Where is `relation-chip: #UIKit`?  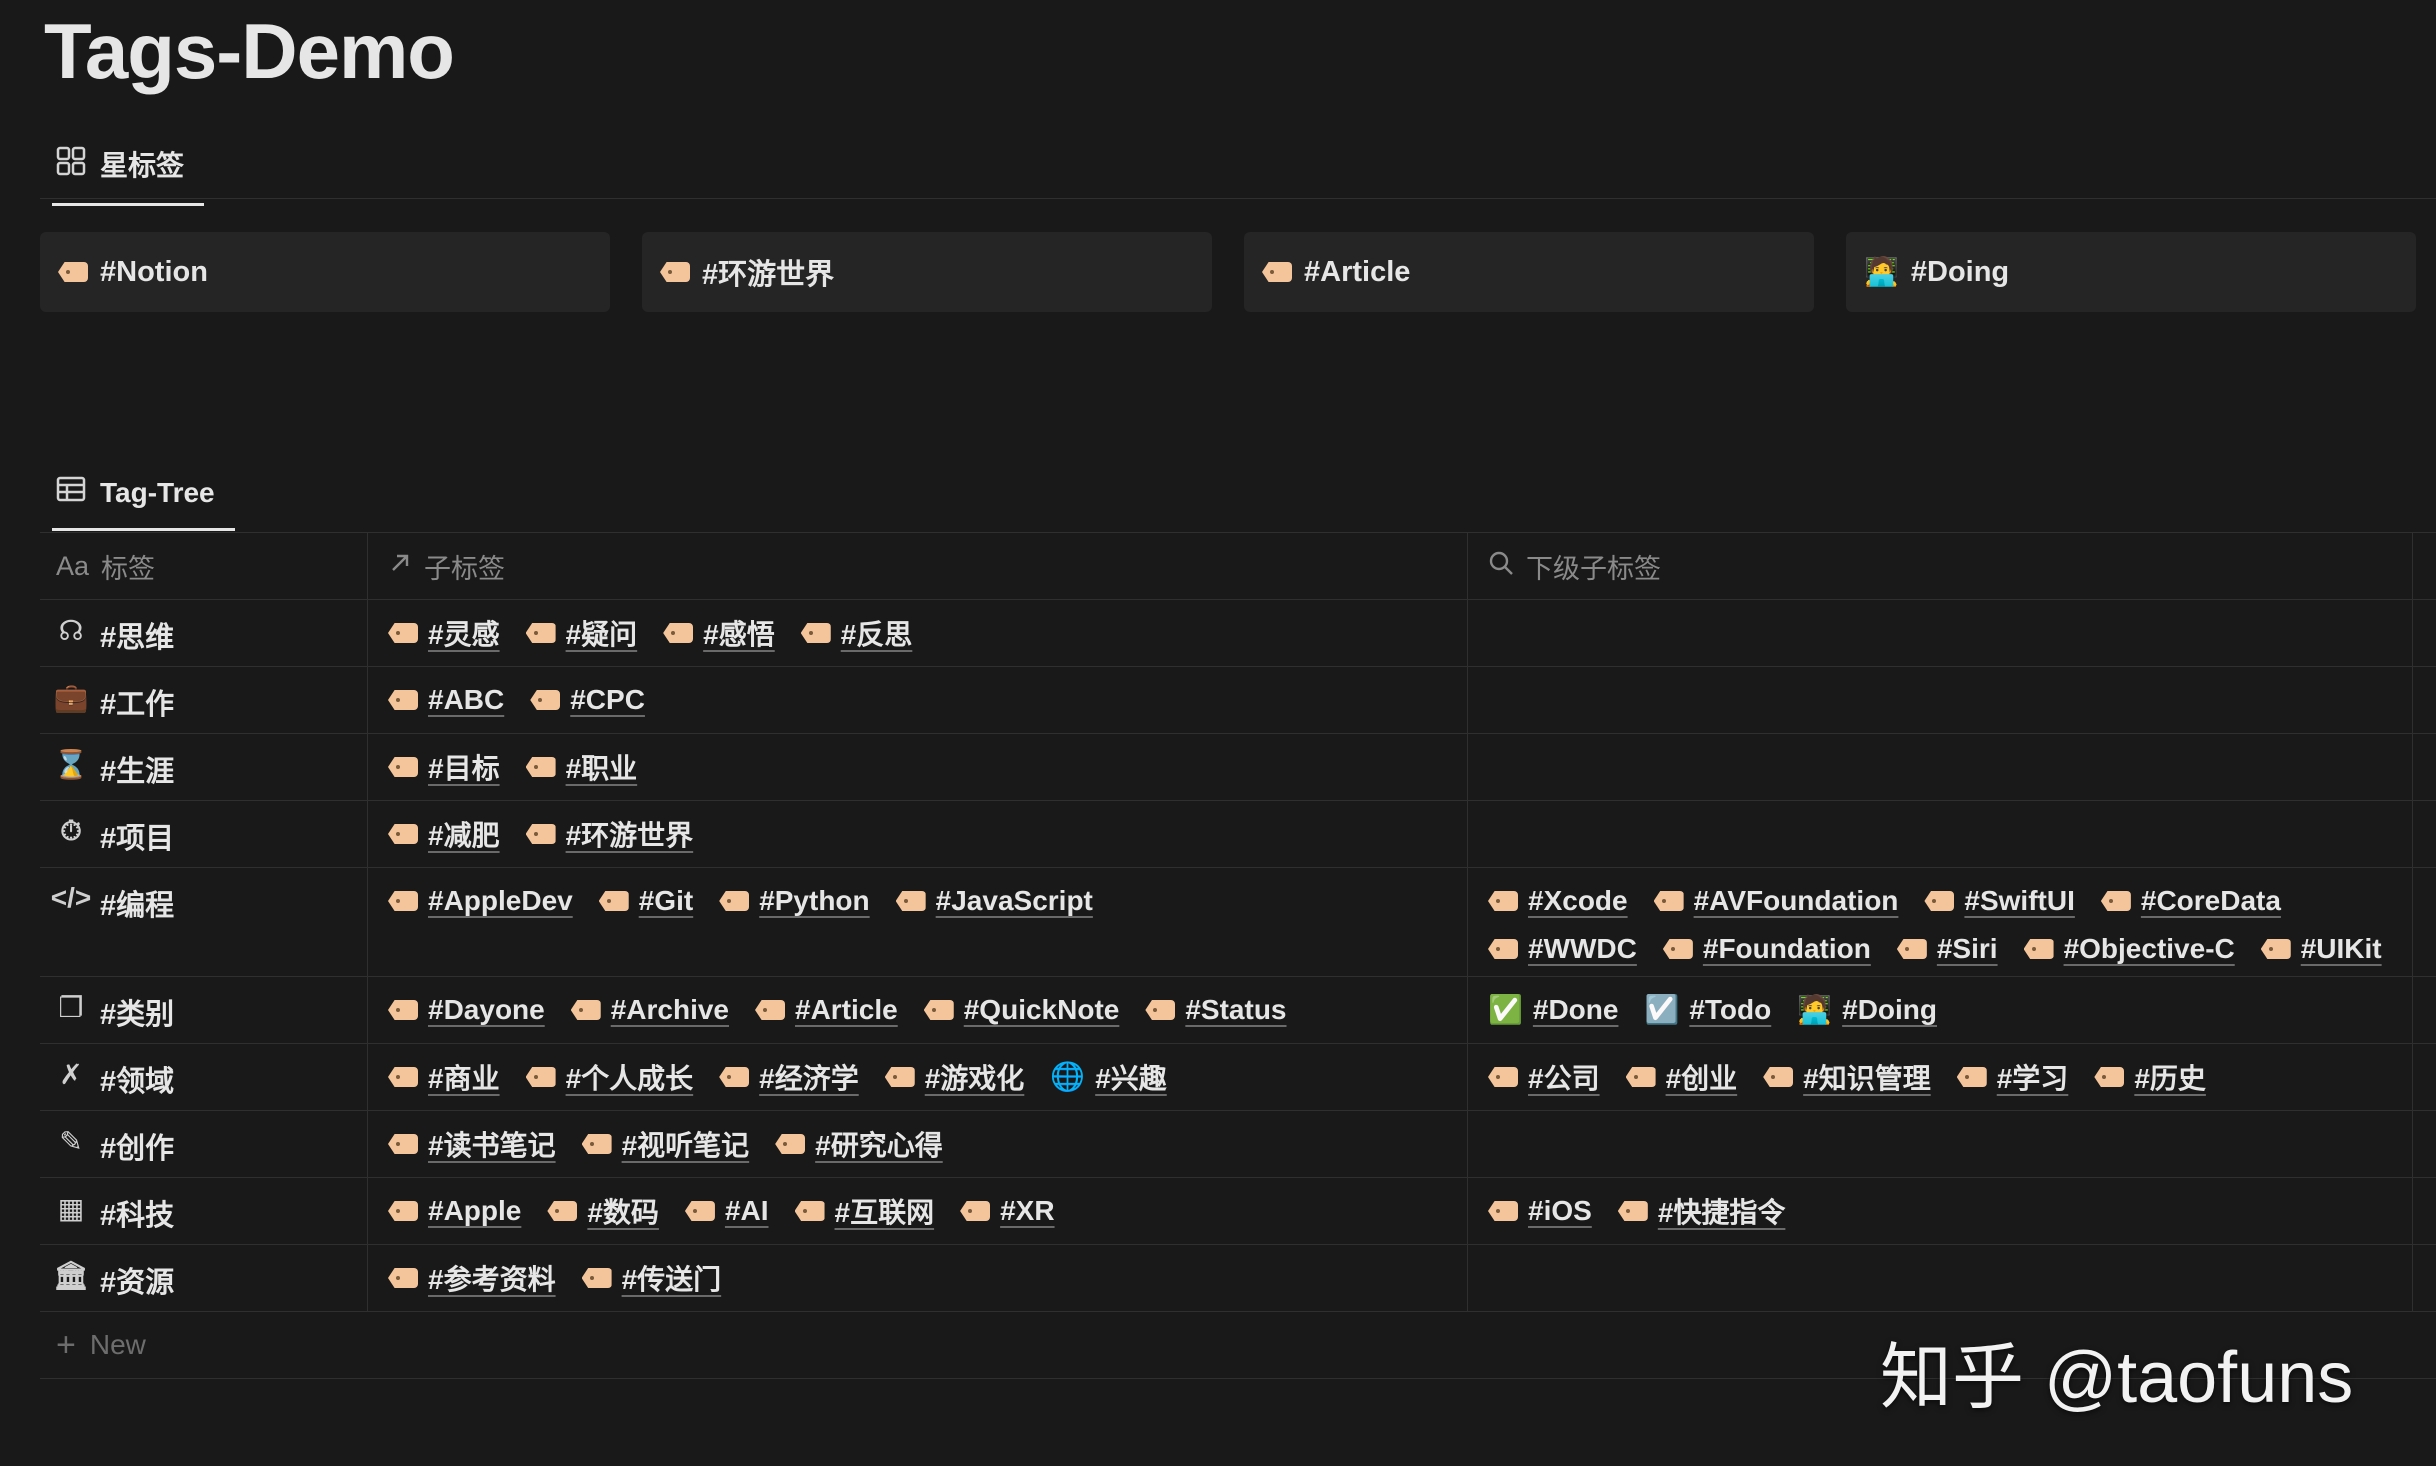
relation-chip: #UIKit is located at coordinates (2321, 949).